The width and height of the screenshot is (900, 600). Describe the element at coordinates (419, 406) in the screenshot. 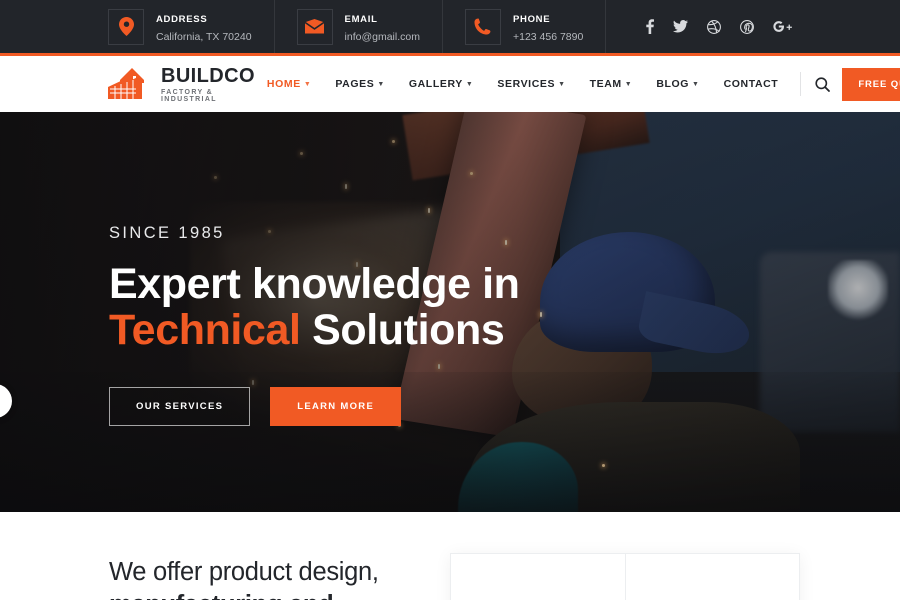

I see `hero-buttons: OUR SERVICES LEARN MORE` at that location.